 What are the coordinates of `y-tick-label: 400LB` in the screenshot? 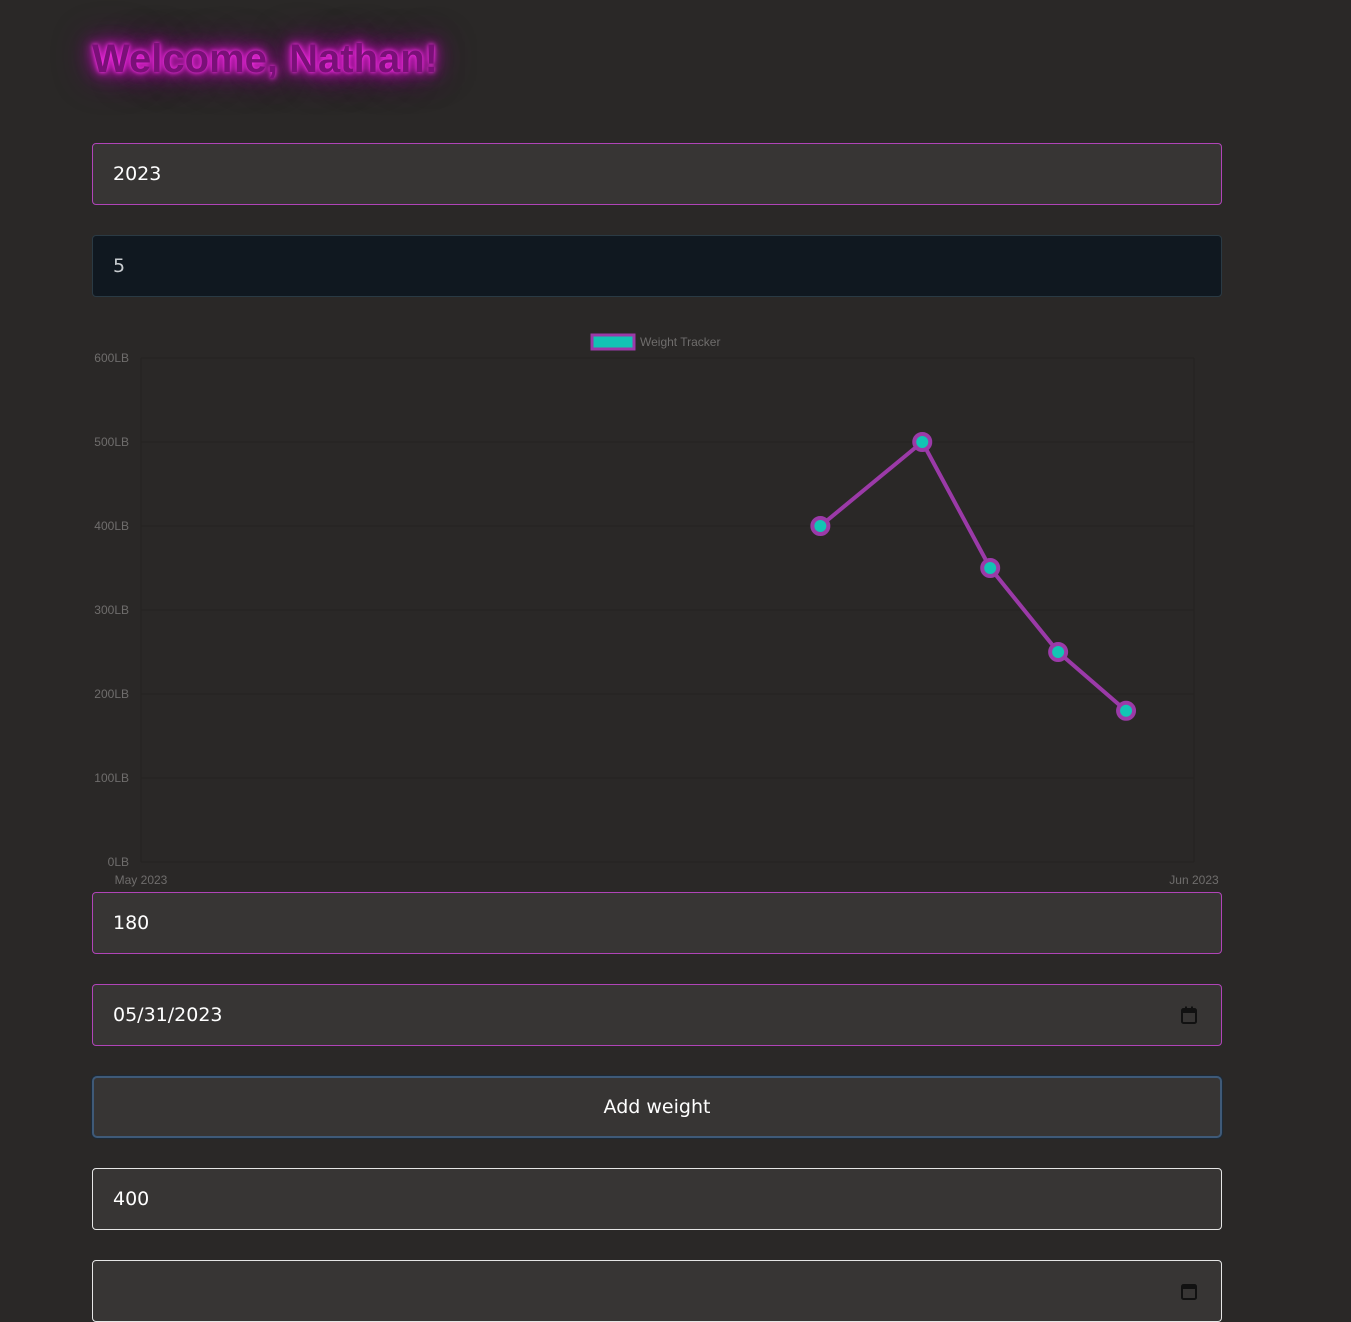 It's located at (111, 526).